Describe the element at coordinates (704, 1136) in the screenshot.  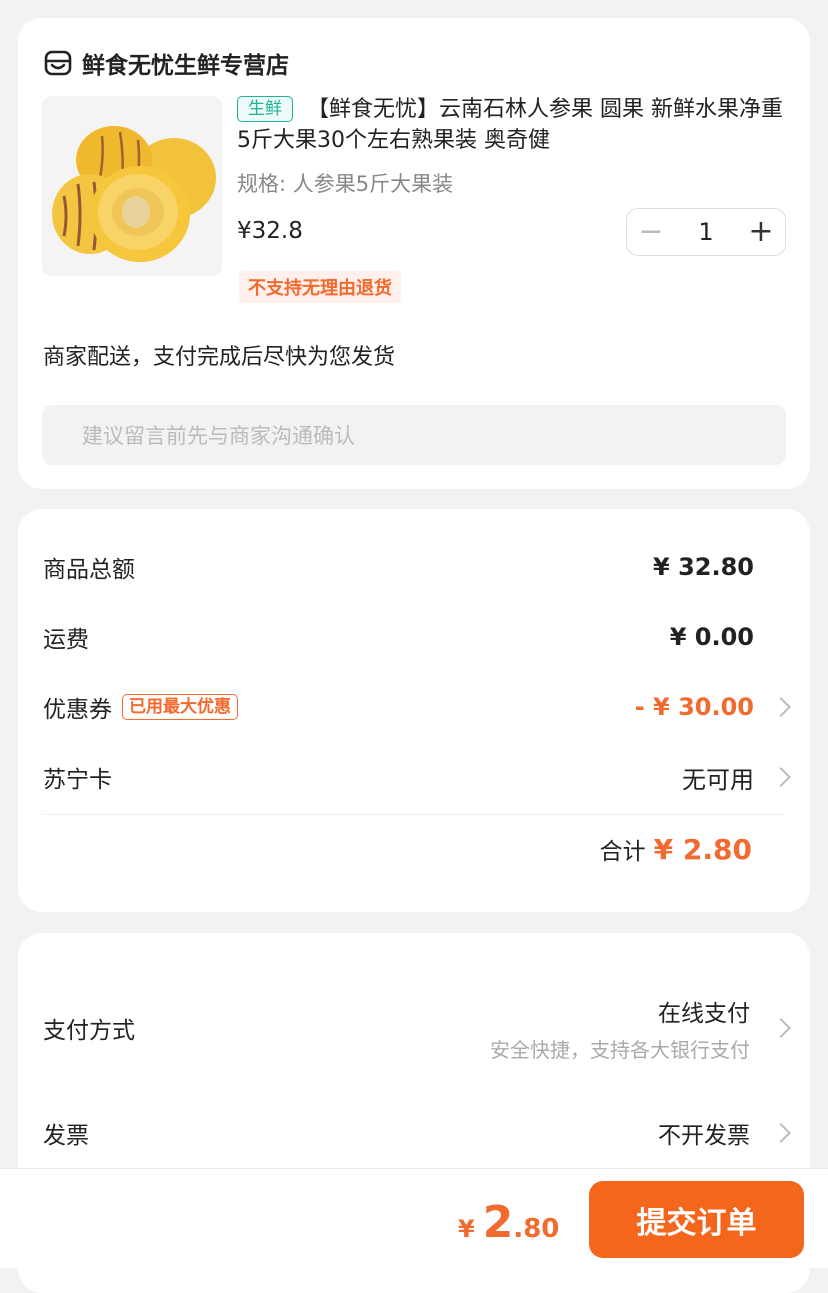
I see `invoice-value: 不开发票` at that location.